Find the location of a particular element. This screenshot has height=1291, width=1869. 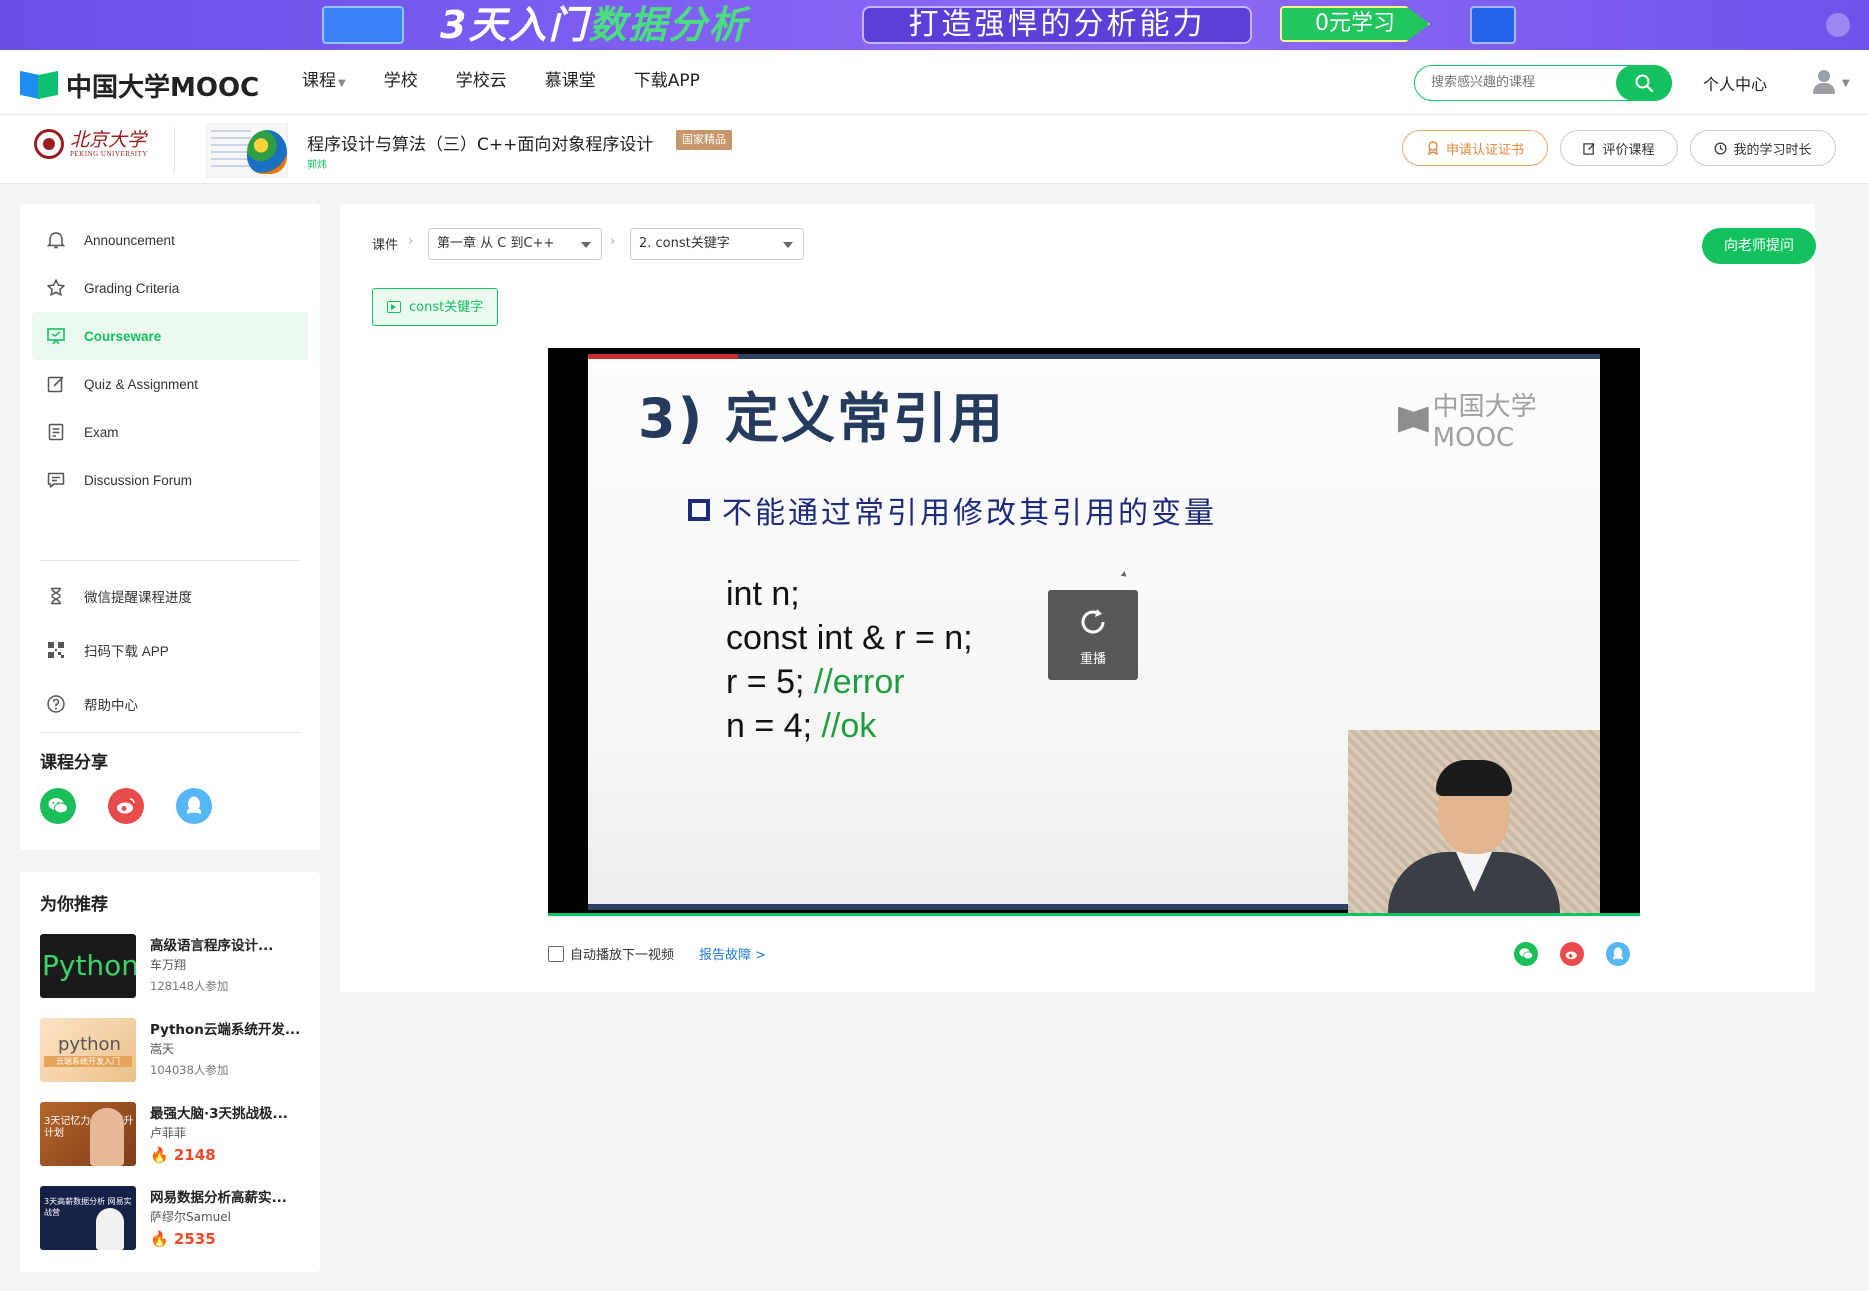

chapter-select-value: 第一章 从 C 到C++ is located at coordinates (496, 243).